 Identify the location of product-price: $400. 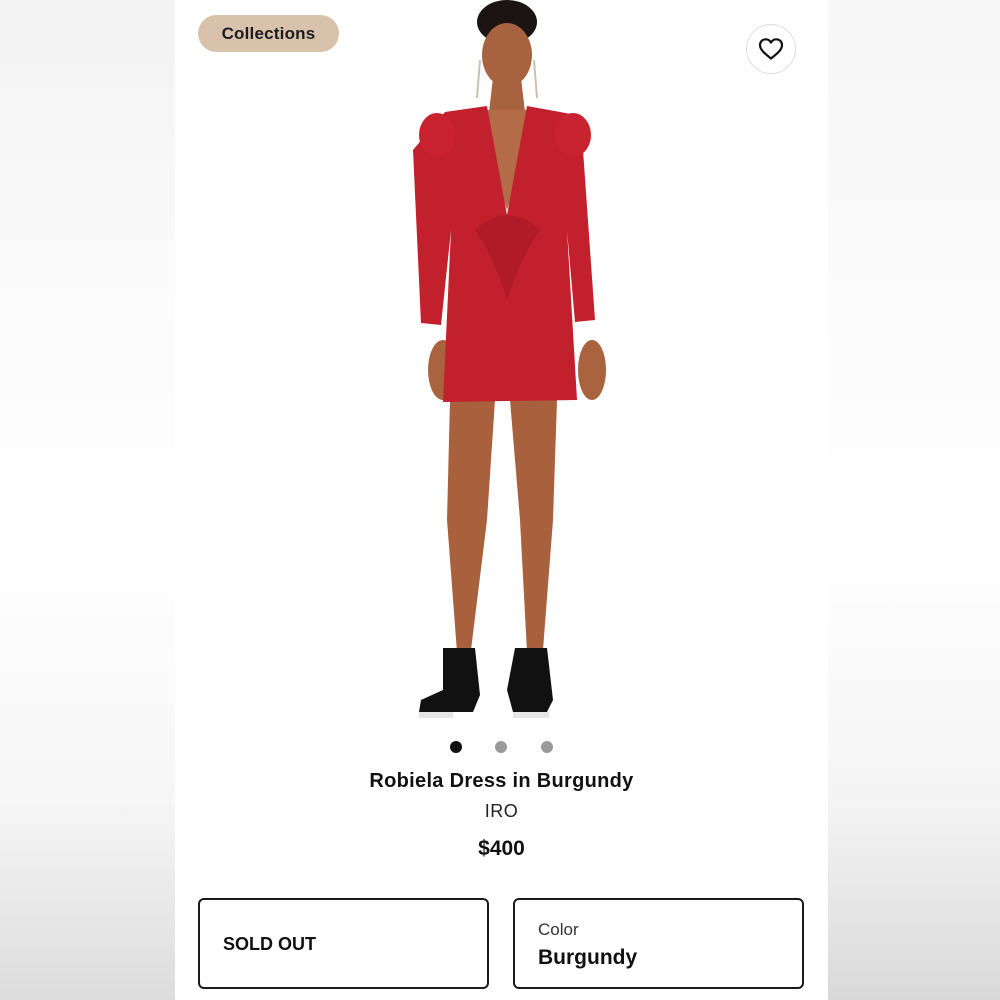
(501, 848).